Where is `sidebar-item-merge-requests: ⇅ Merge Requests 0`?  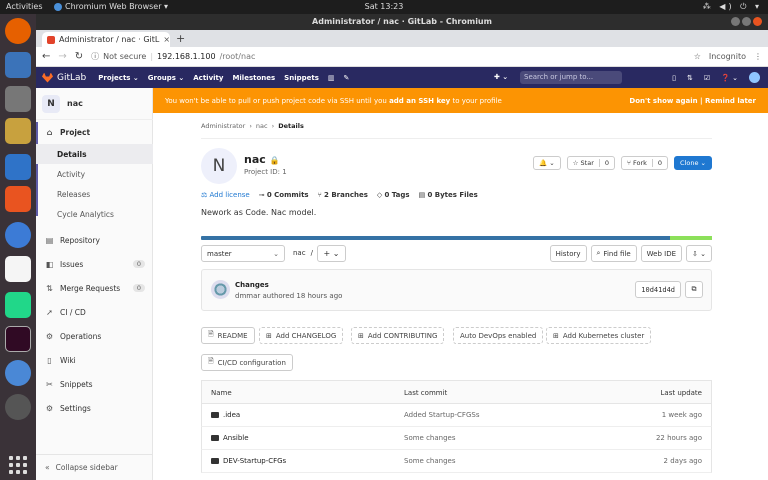 sidebar-item-merge-requests: ⇅ Merge Requests 0 is located at coordinates (94, 288).